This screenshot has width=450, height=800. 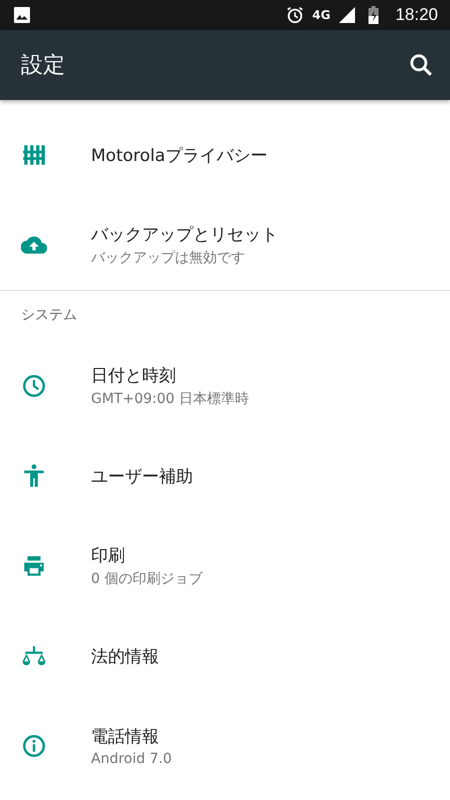 What do you see at coordinates (225, 656) in the screenshot?
I see `settings-item: 法的情報` at bounding box center [225, 656].